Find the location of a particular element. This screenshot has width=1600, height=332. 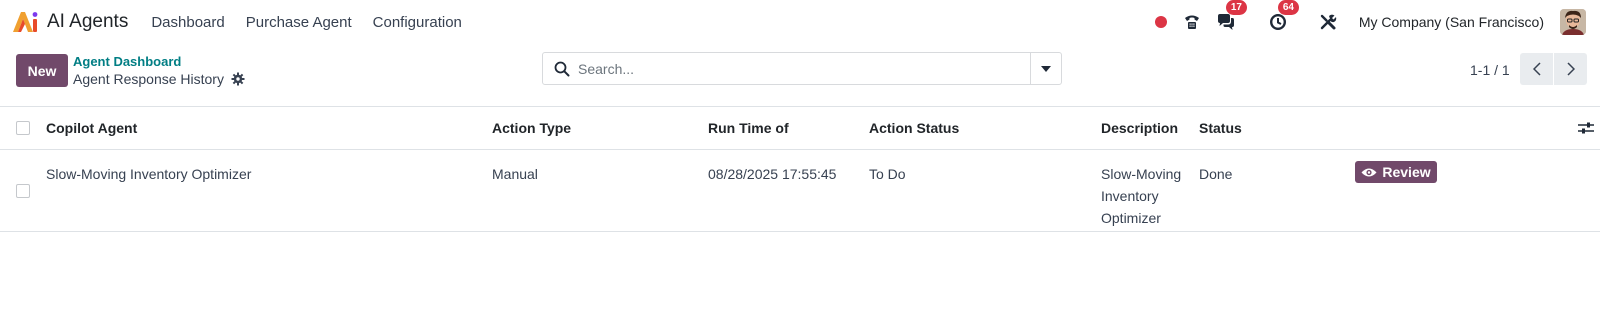

cell-action-type: Manual is located at coordinates (515, 174).